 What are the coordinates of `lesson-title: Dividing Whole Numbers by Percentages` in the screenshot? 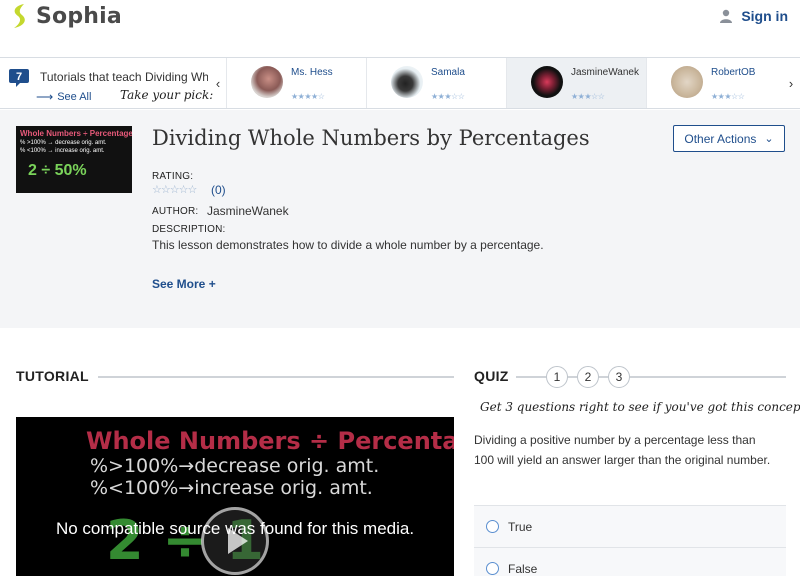 It's located at (371, 138).